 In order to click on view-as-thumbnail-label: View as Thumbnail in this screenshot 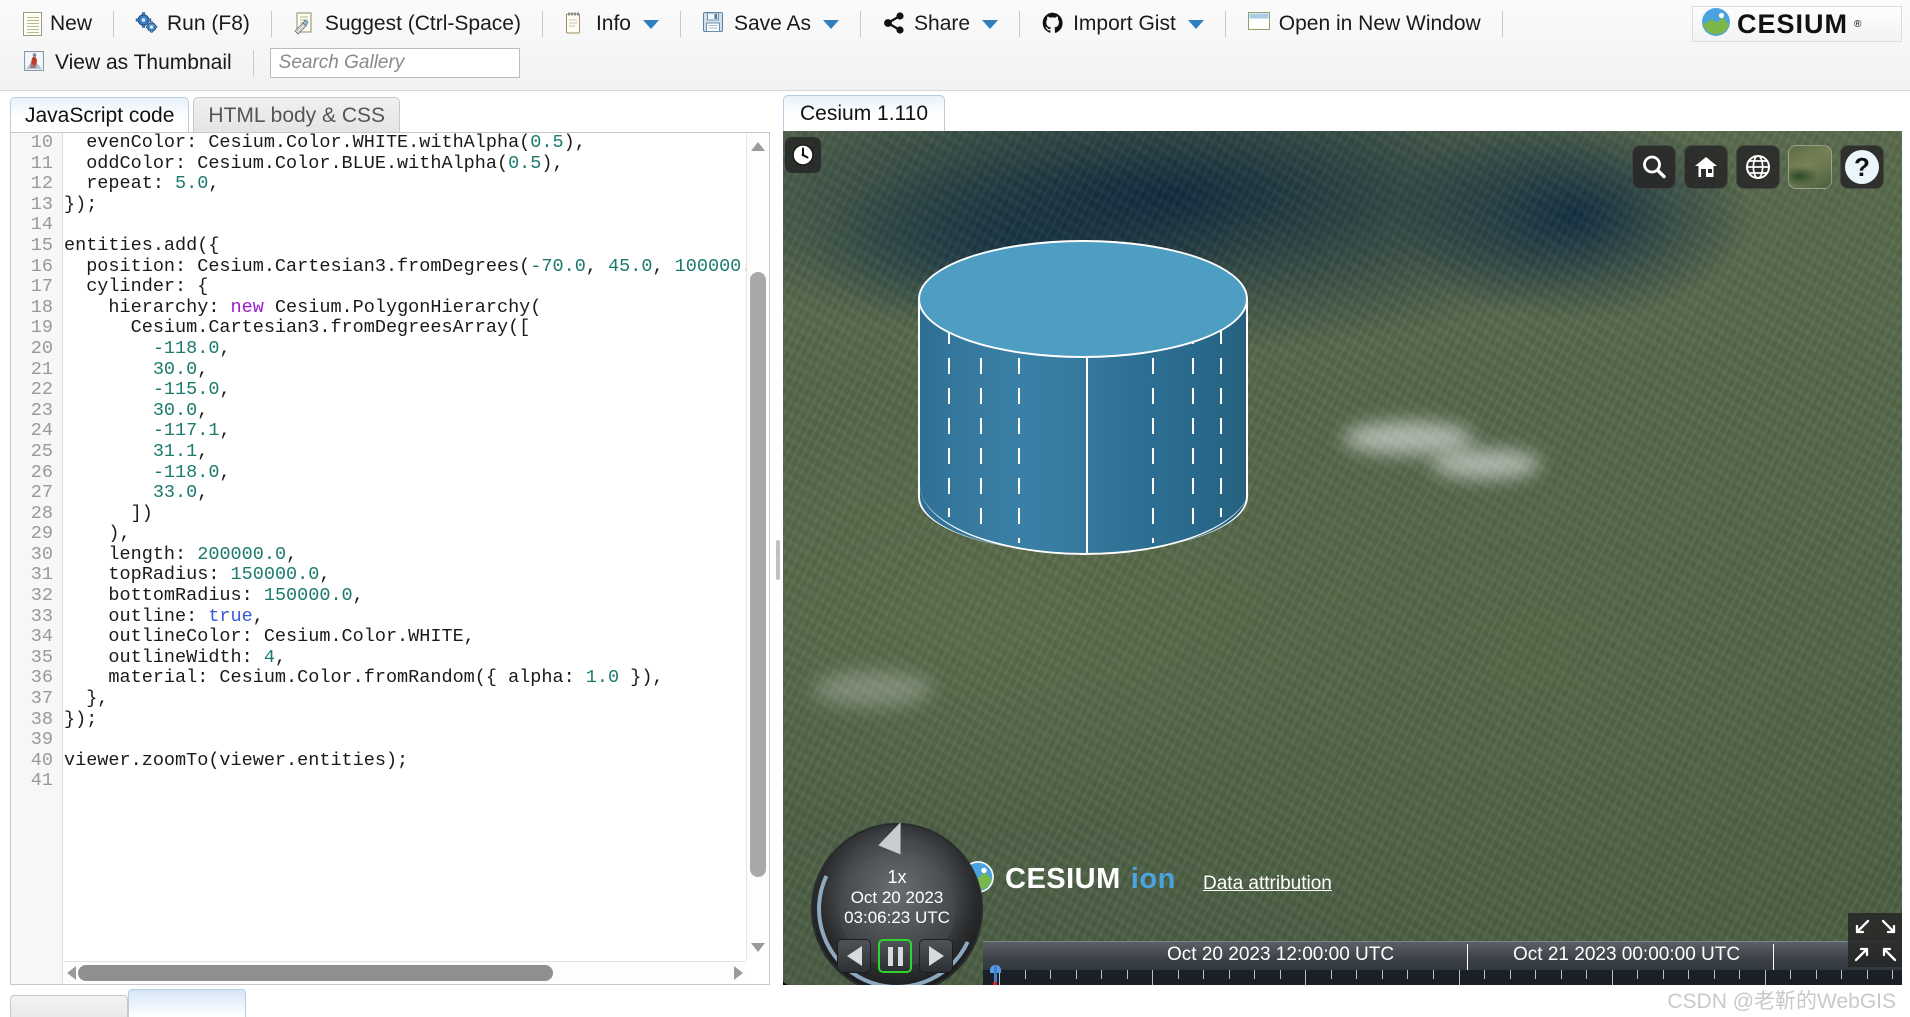, I will do `click(143, 62)`.